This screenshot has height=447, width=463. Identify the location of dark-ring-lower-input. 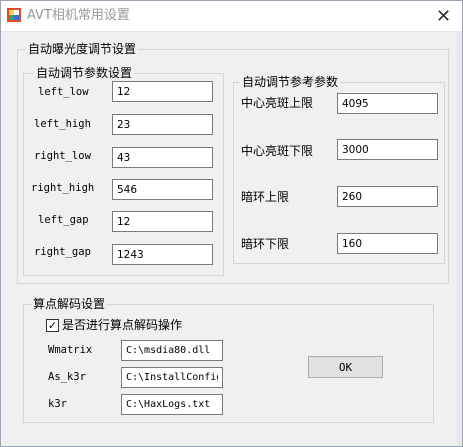
(387, 243).